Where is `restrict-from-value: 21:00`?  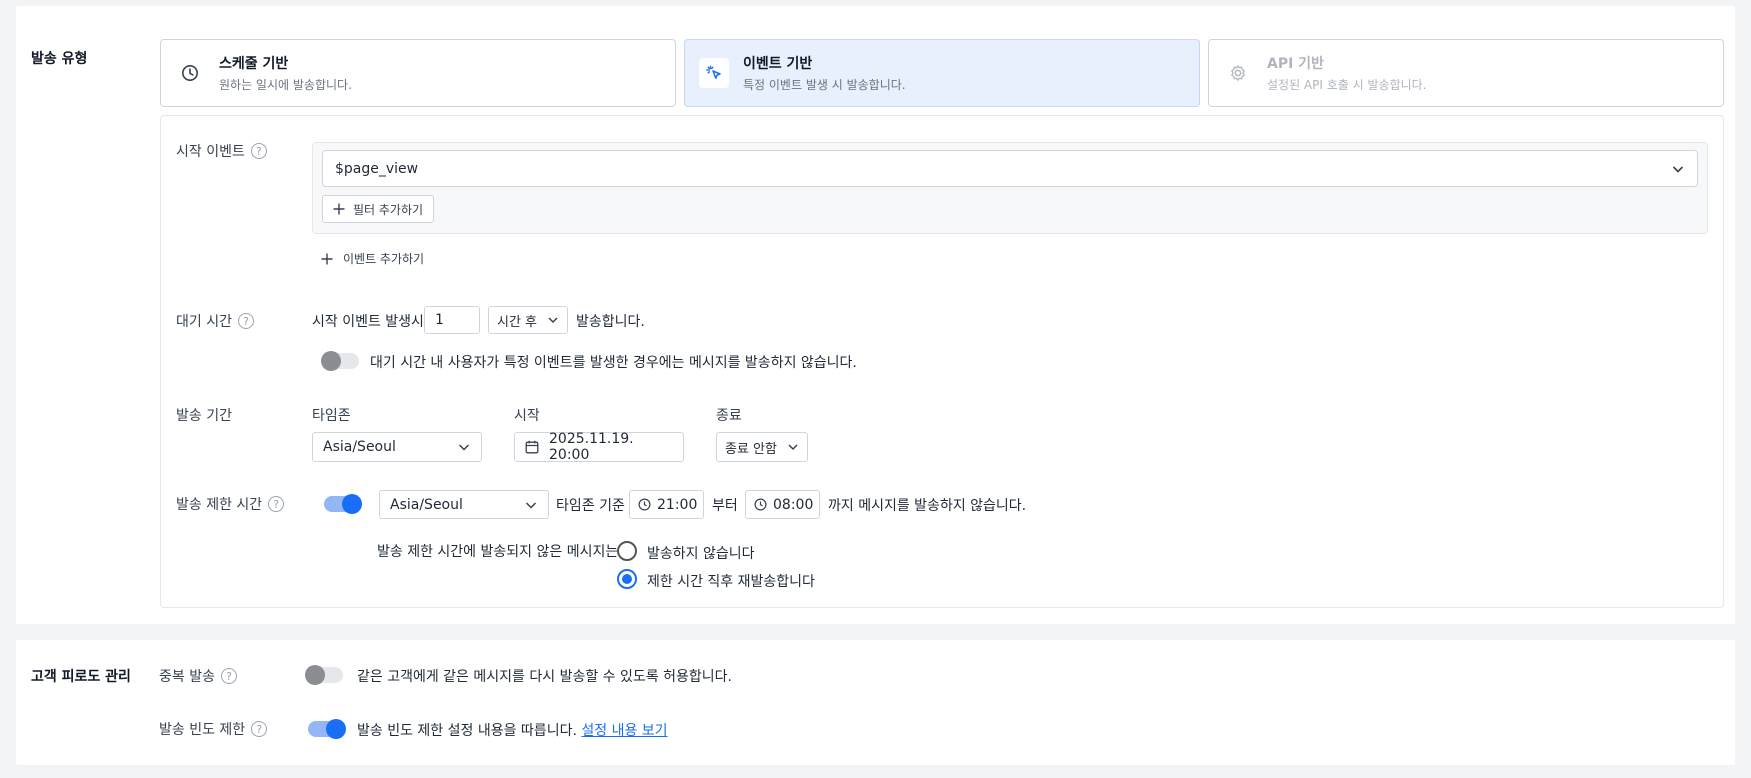
restrict-from-value: 21:00 is located at coordinates (677, 504).